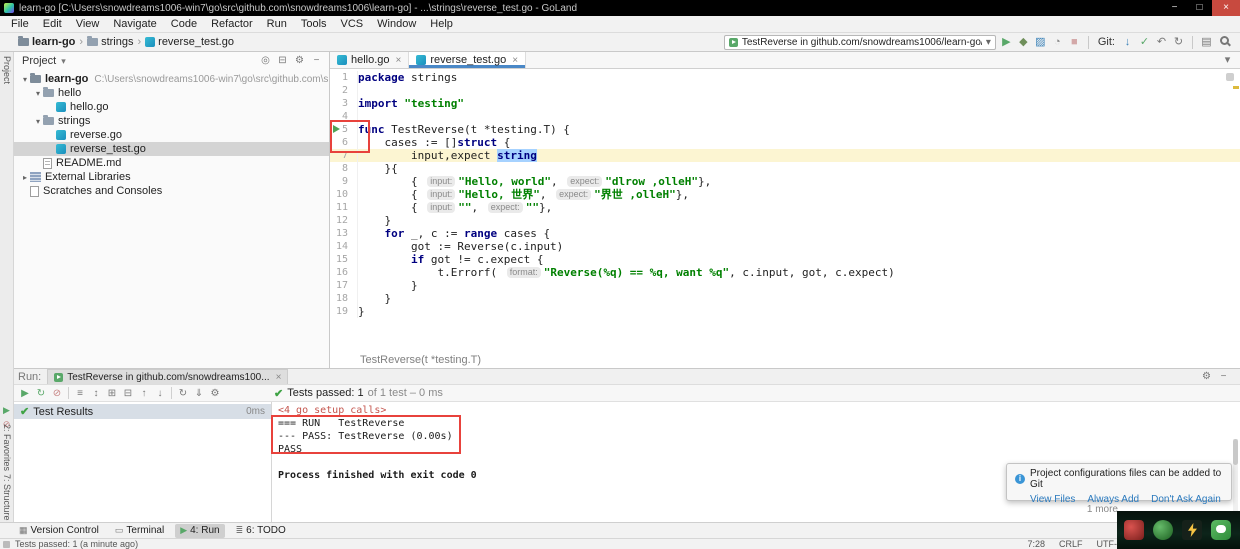 The height and width of the screenshot is (549, 1240). What do you see at coordinates (344, 285) in the screenshot?
I see `line-number: 17` at bounding box center [344, 285].